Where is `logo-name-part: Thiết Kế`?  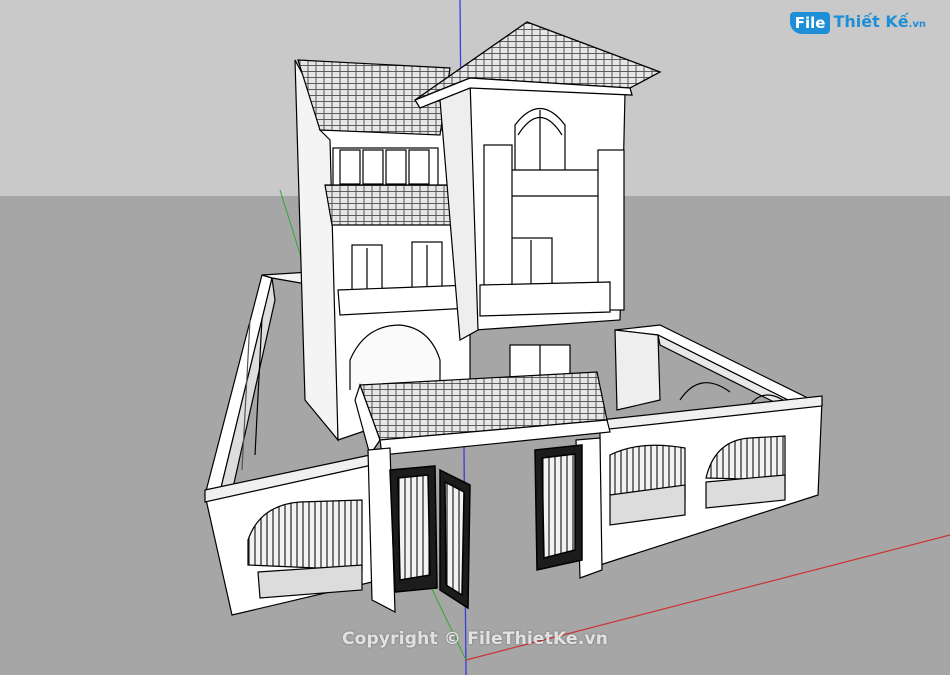
logo-name-part: Thiết Kế is located at coordinates (871, 21).